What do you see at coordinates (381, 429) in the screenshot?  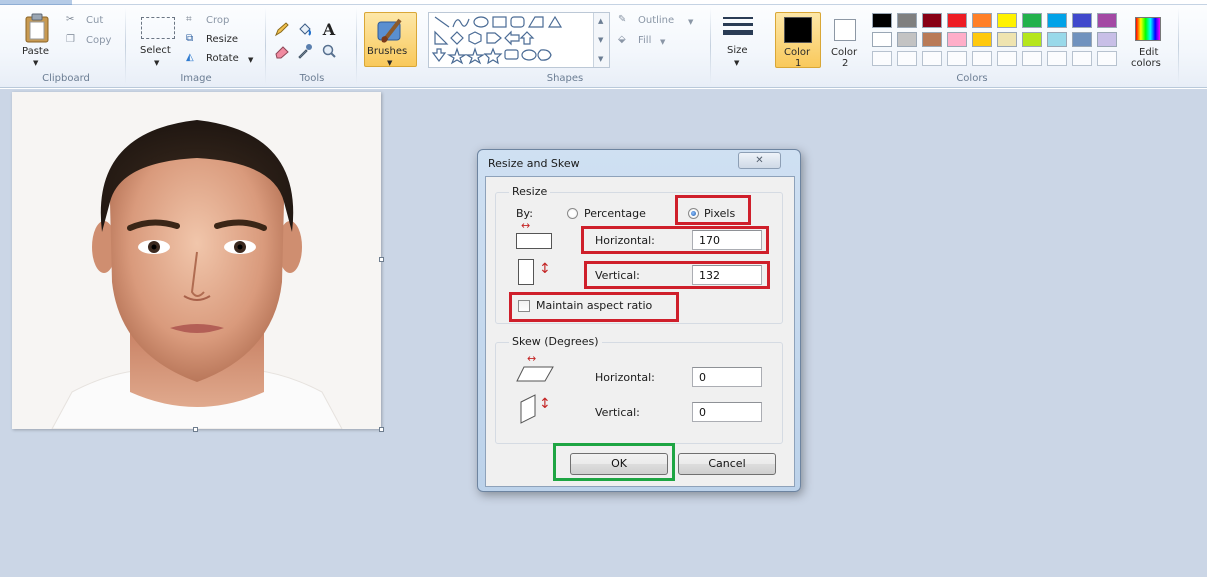 I see `resize-handle-corner` at bounding box center [381, 429].